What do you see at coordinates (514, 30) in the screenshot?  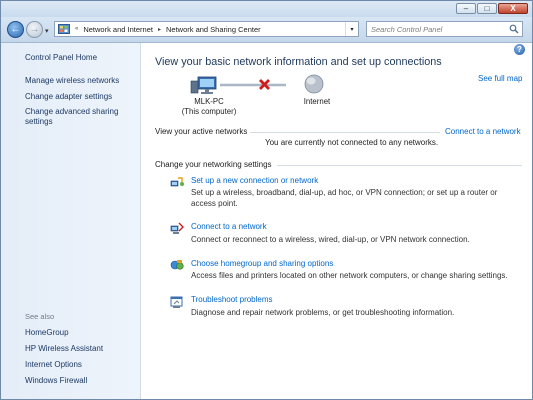 I see `search-icon` at bounding box center [514, 30].